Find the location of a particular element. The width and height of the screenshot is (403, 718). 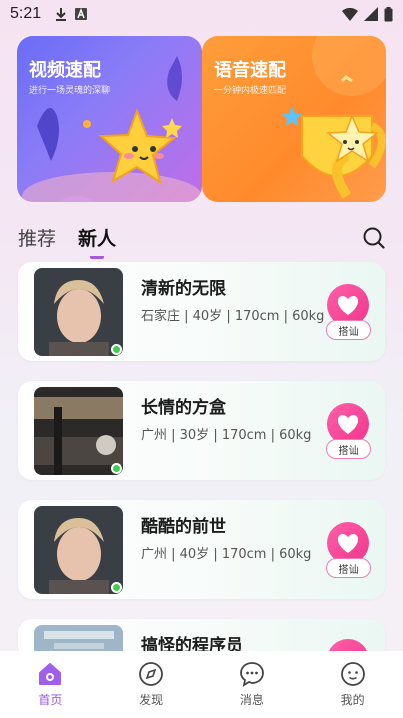

nav-profile-label: 我的 is located at coordinates (352, 700).